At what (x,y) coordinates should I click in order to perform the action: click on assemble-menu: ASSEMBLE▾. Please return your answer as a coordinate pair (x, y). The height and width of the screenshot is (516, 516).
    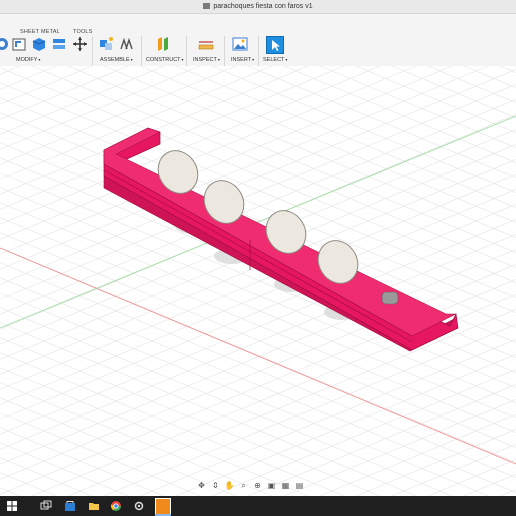
    Looking at the image, I should click on (116, 60).